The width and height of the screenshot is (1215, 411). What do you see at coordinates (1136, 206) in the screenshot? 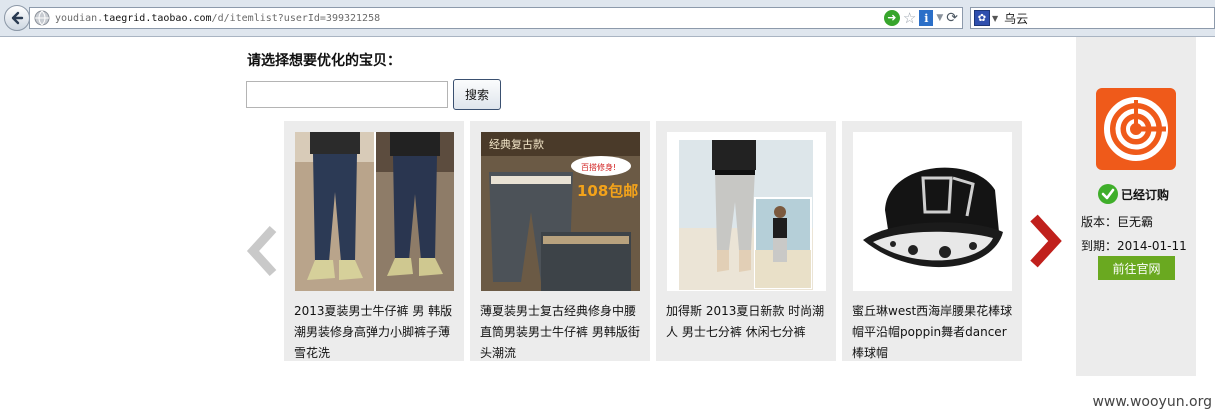
I see `subscription-panel: 已经订购 版本：巨无霸 到期：2014-01-11 前往官网` at bounding box center [1136, 206].